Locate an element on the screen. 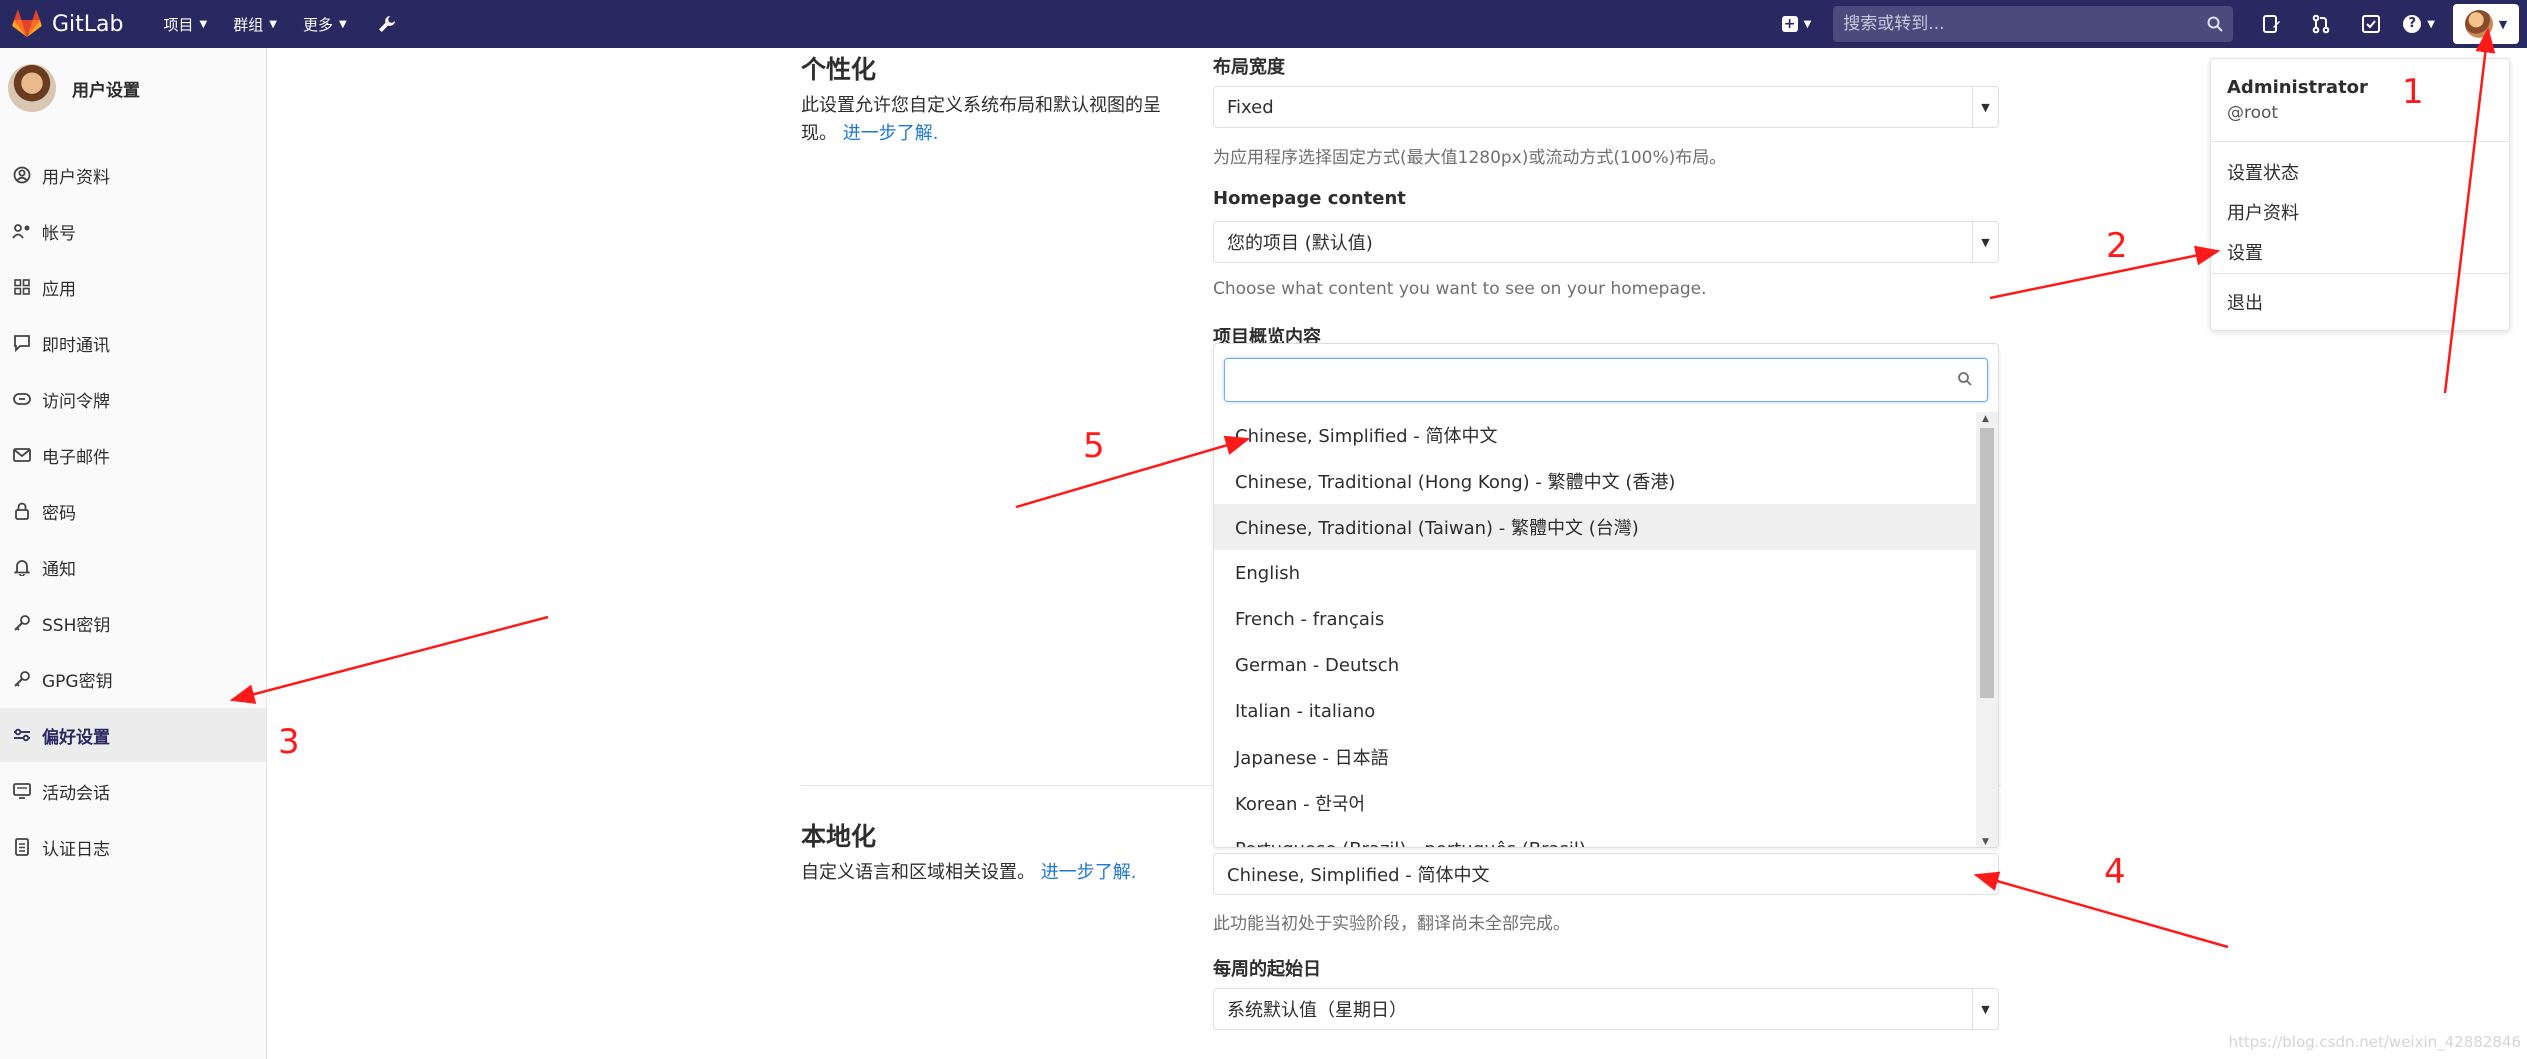  merge-requests-nav-button is located at coordinates (2321, 24).